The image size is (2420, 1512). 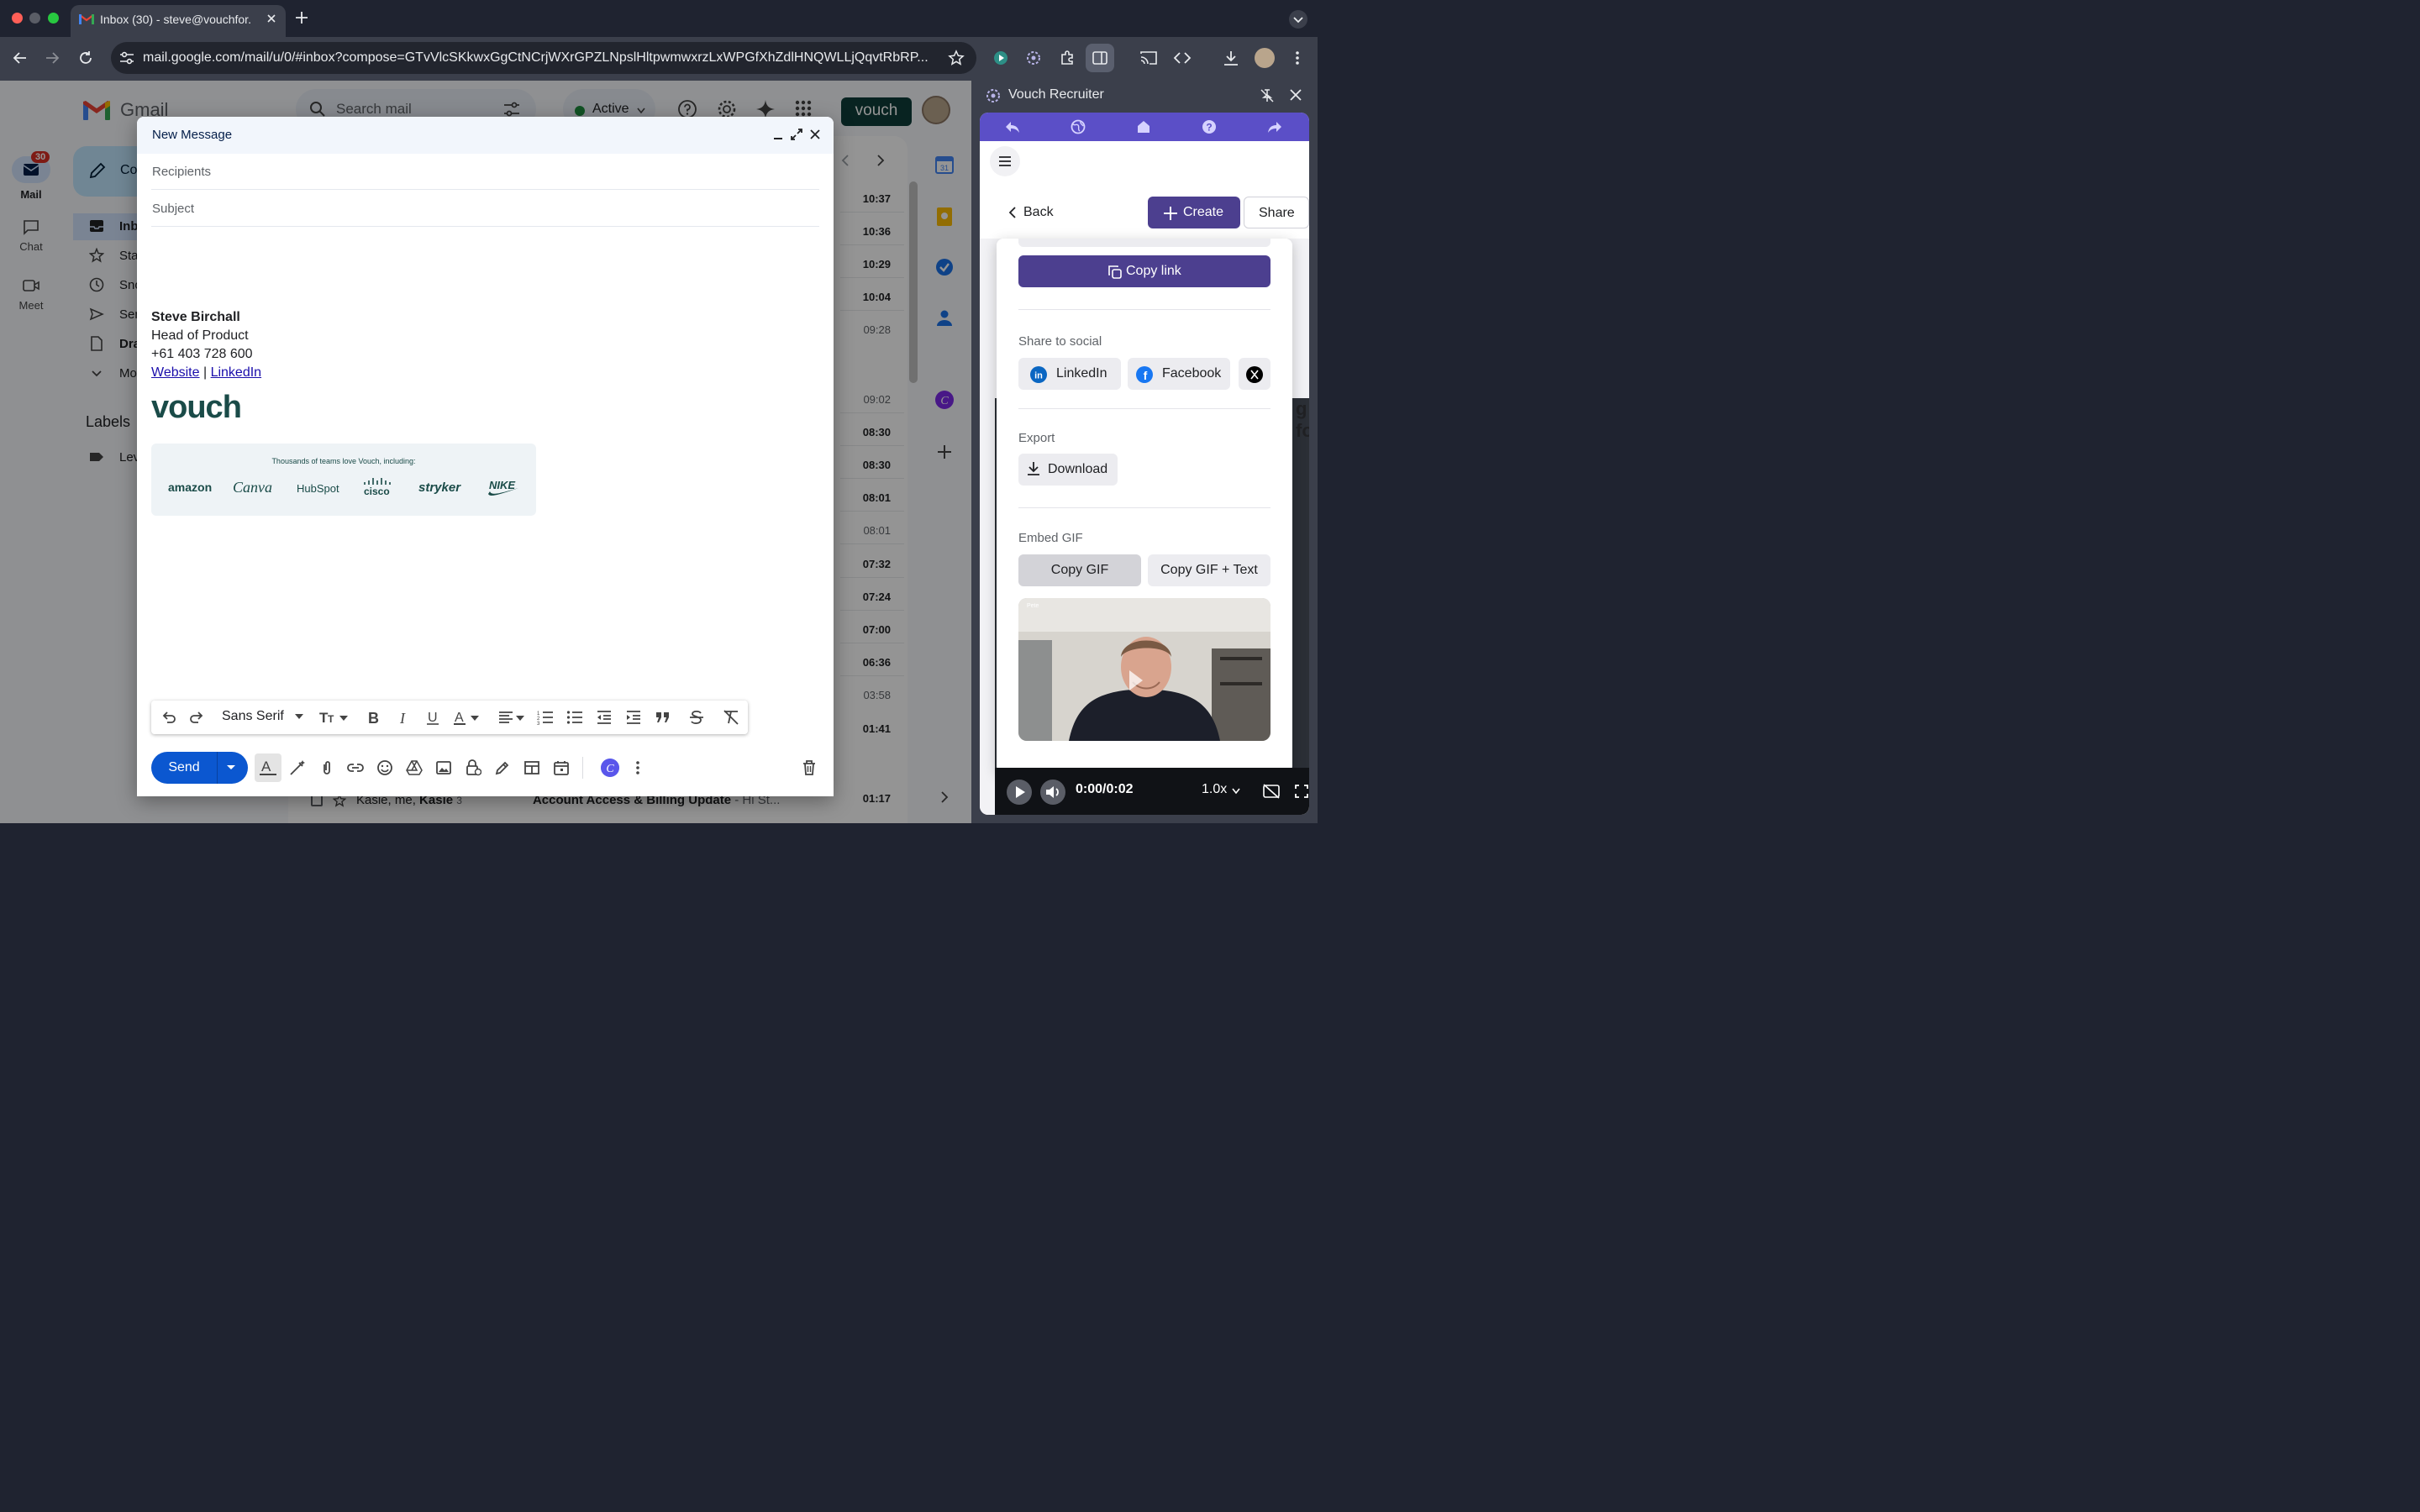 I want to click on bold-icon: B, so click(x=373, y=717).